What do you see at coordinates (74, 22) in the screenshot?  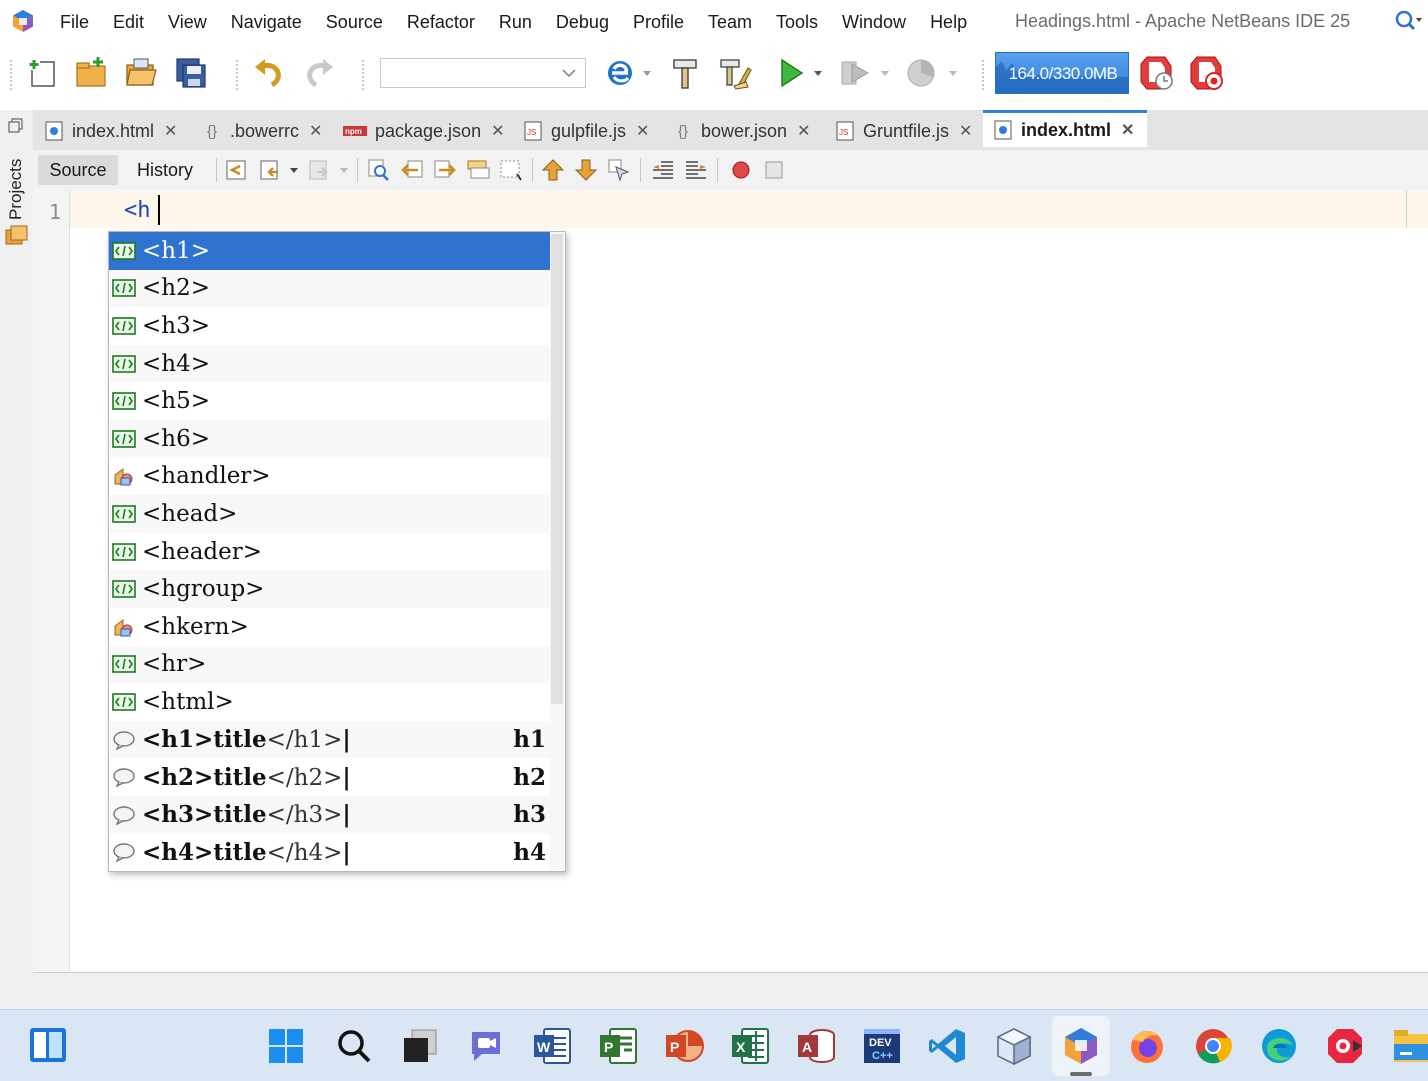 I see `menu-file: File` at bounding box center [74, 22].